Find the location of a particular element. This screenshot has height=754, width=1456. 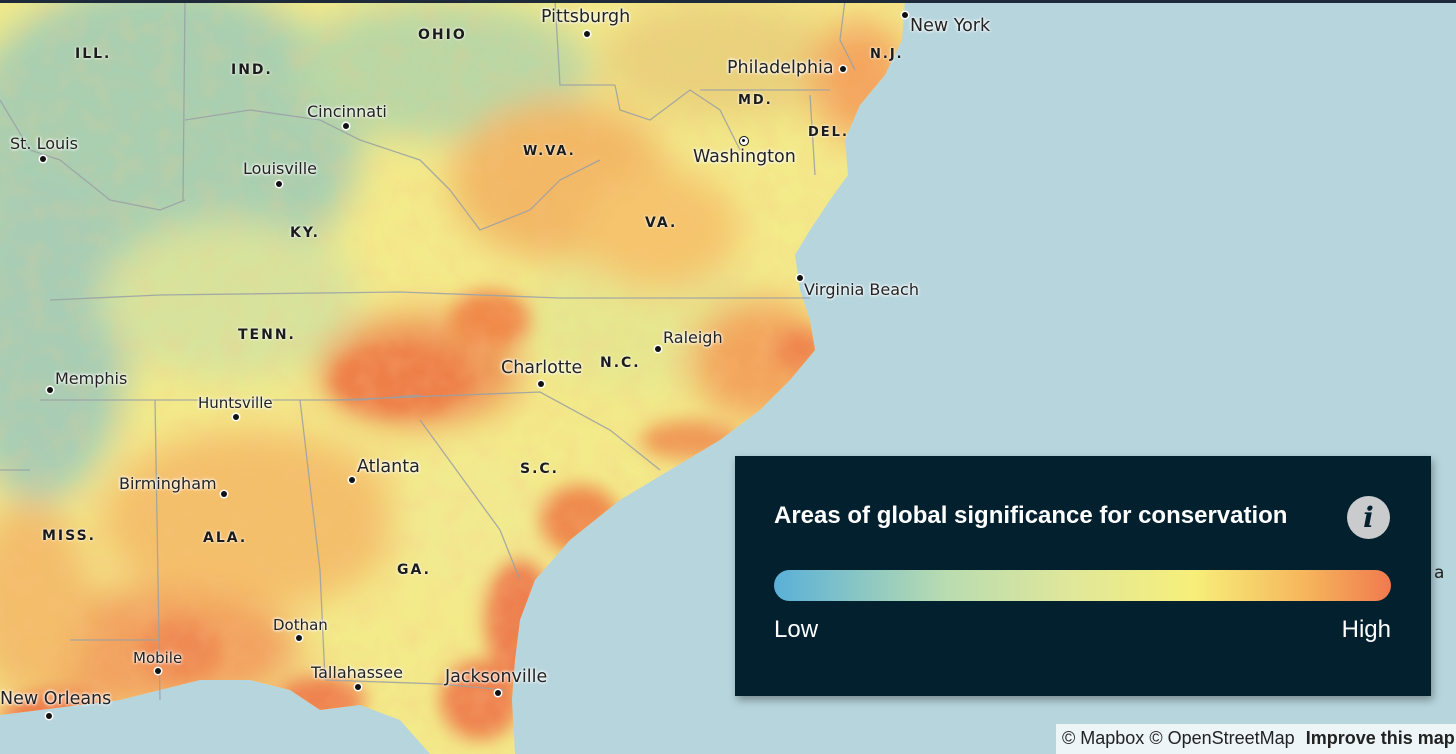

city-label-virginia-beach: Virginia Beach is located at coordinates (861, 289).